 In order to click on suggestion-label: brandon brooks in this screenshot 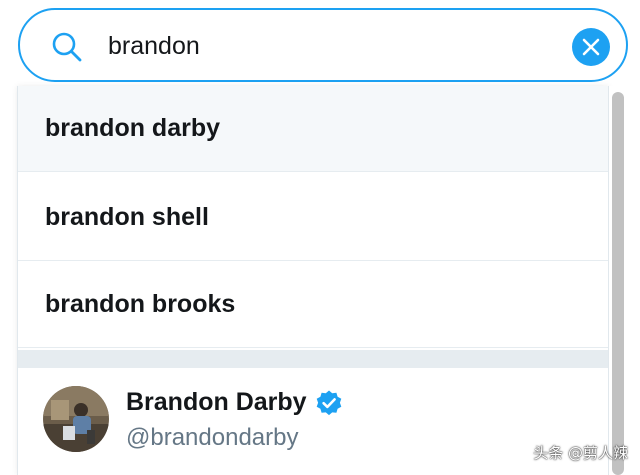, I will do `click(140, 304)`.